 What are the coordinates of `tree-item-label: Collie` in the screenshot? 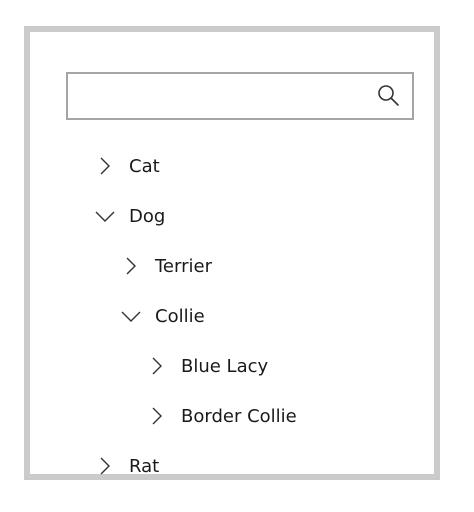 It's located at (180, 316).